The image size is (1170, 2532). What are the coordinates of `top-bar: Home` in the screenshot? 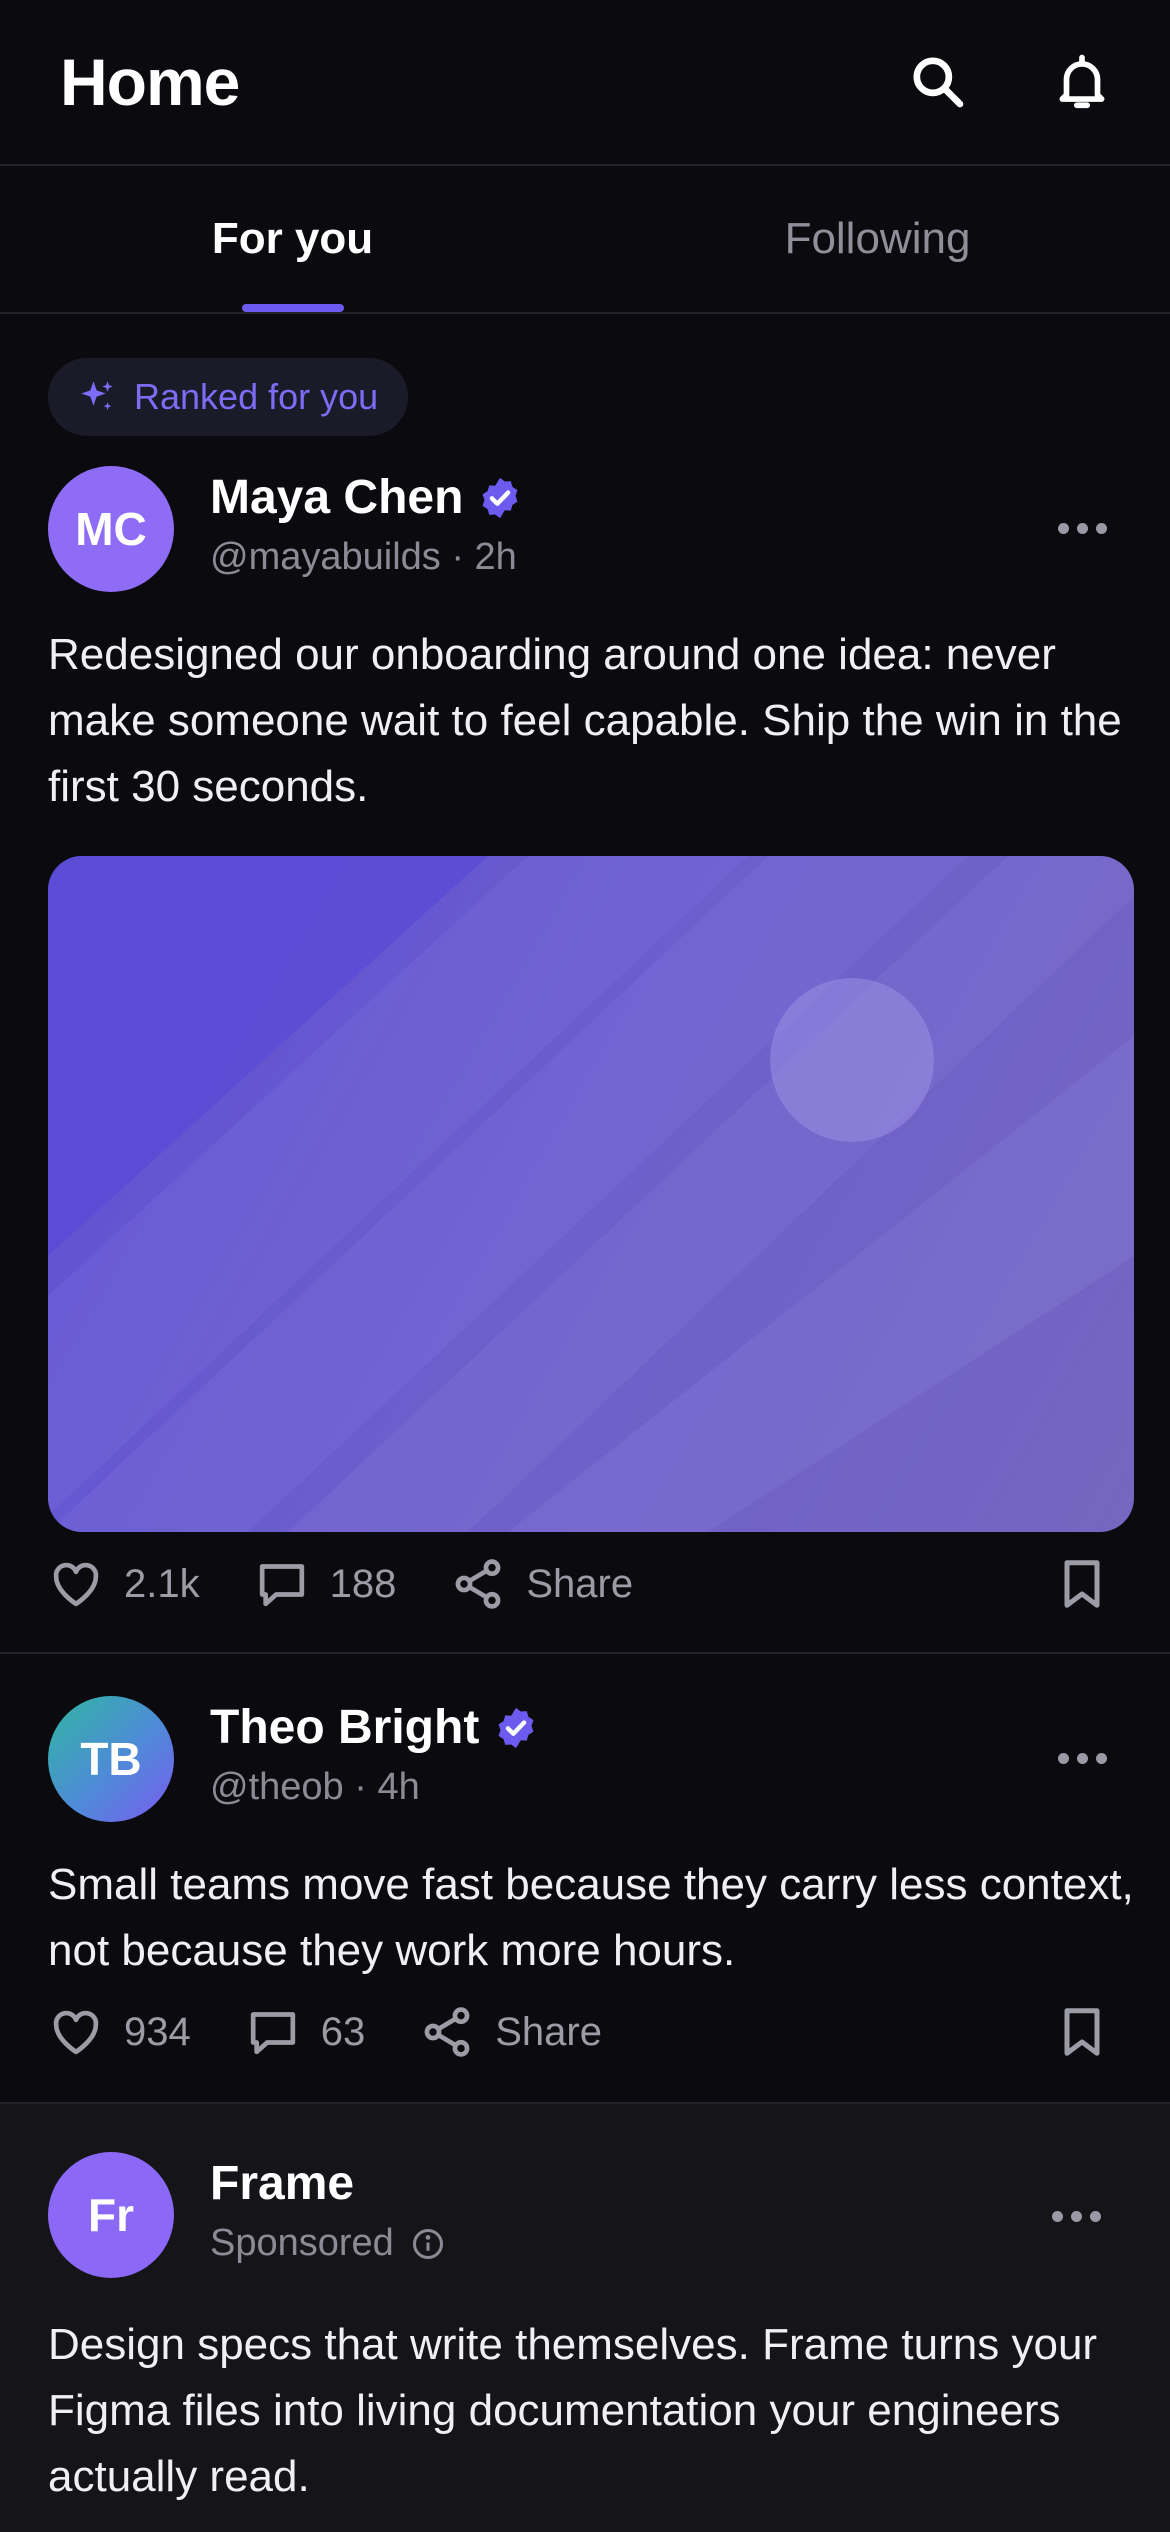 It's located at (585, 83).